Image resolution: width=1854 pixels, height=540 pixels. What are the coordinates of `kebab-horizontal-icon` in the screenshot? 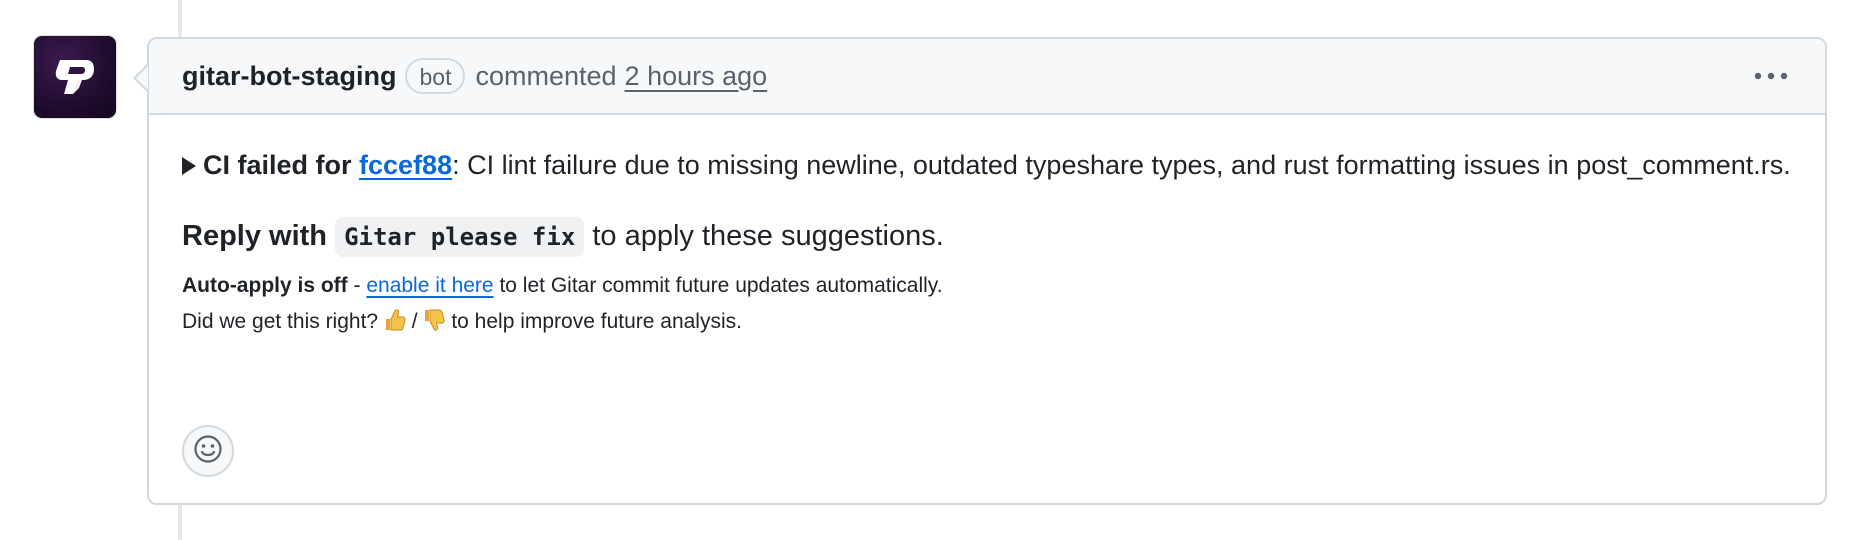 It's located at (1771, 76).